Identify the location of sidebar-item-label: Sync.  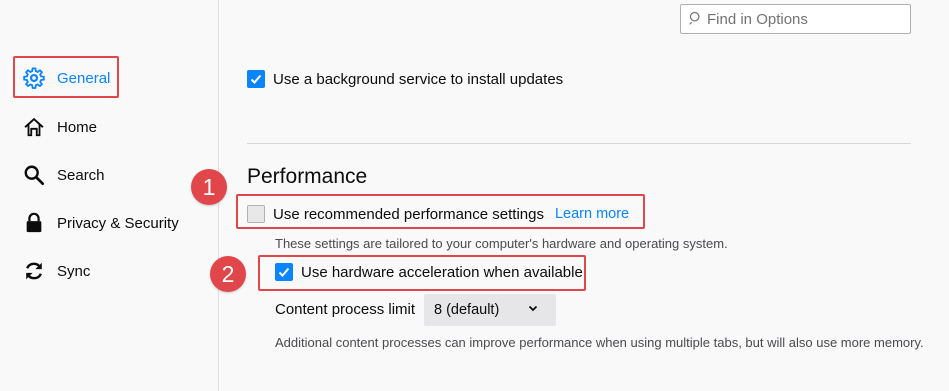
(74, 271).